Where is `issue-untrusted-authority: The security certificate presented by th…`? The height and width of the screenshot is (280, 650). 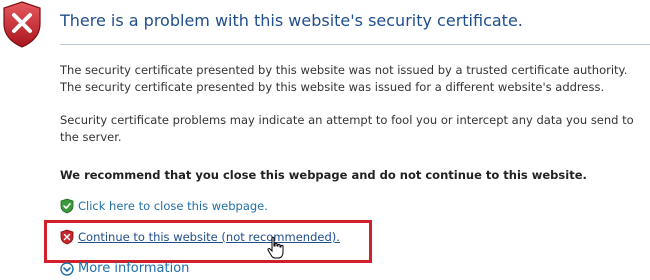
issue-untrusted-authority: The security certificate presented by th… is located at coordinates (344, 70).